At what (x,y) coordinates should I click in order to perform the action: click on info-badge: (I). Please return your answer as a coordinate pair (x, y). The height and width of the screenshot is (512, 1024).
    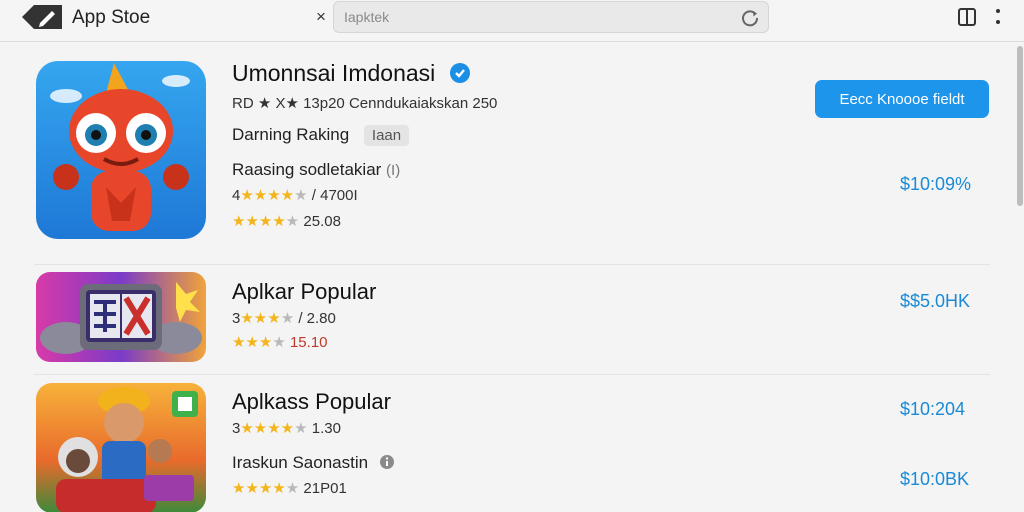
    Looking at the image, I should click on (393, 170).